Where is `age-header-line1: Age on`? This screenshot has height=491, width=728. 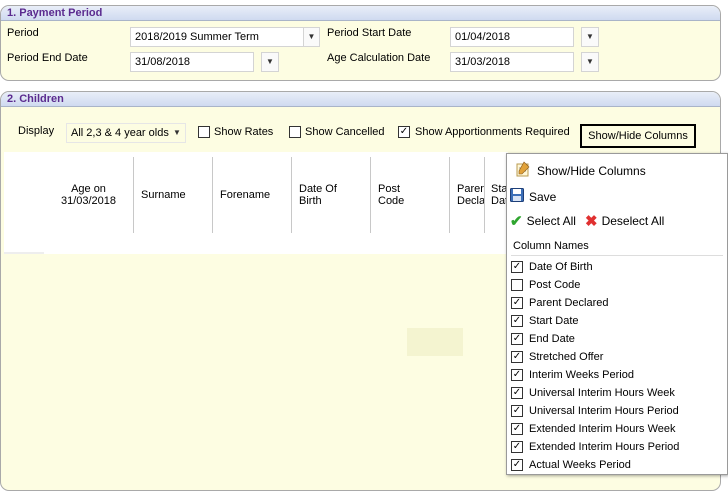 age-header-line1: Age on is located at coordinates (88, 189).